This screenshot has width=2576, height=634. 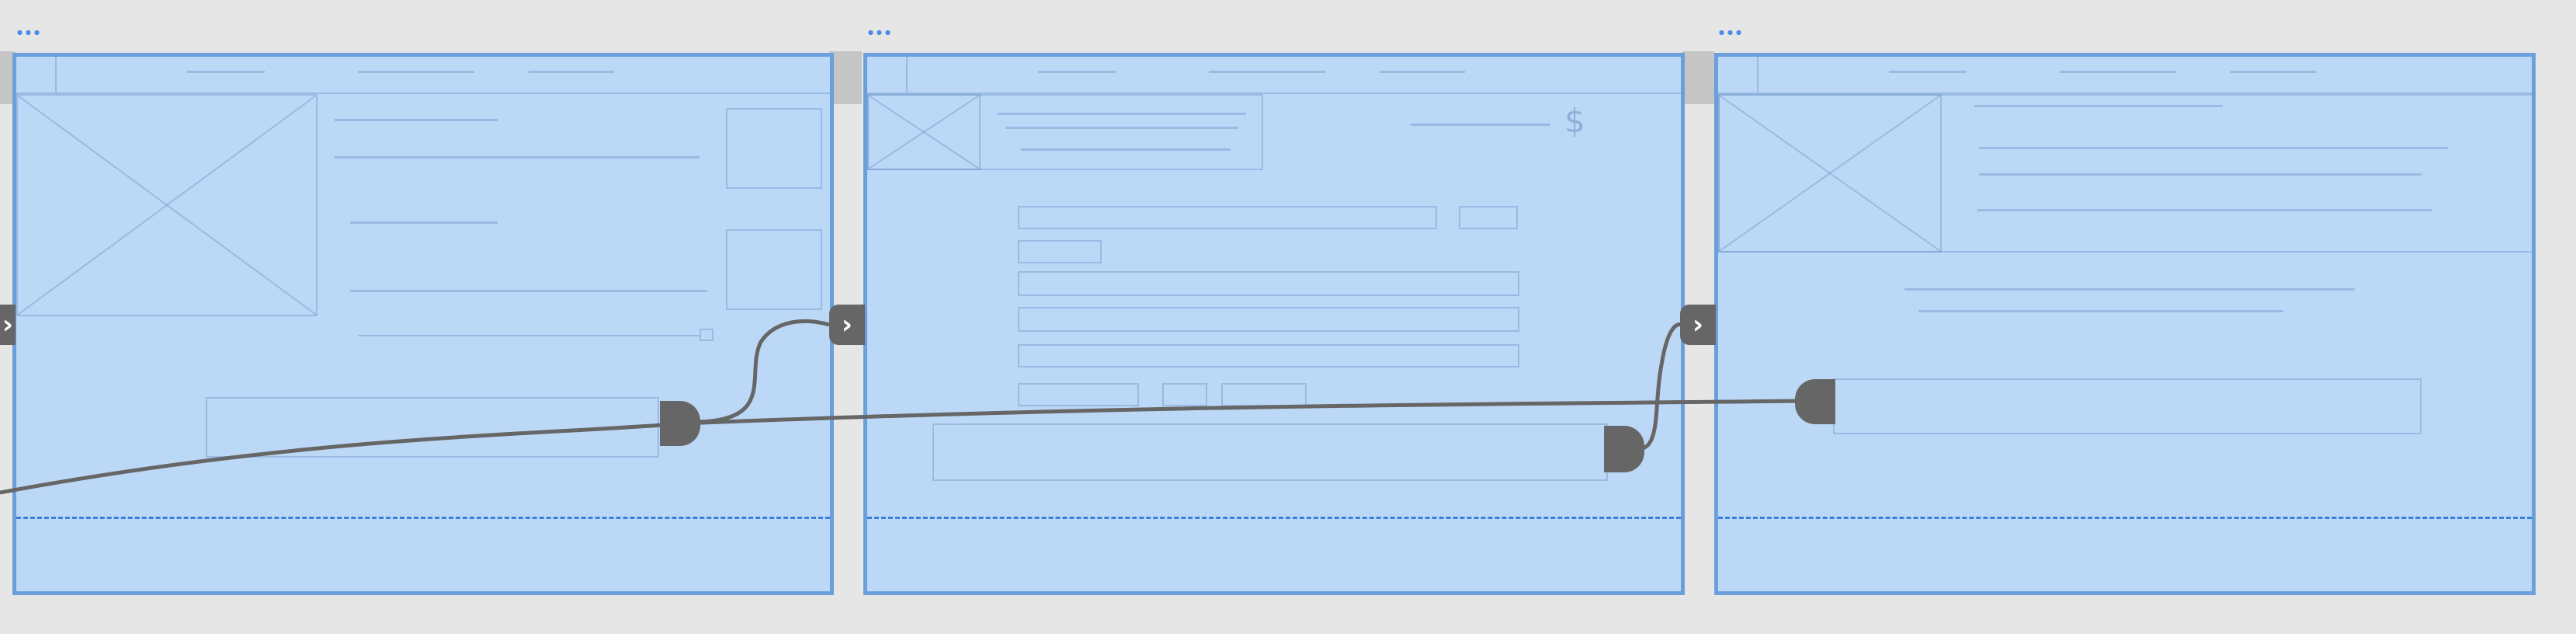 I want to click on checkbox-placeholder, so click(x=706, y=335).